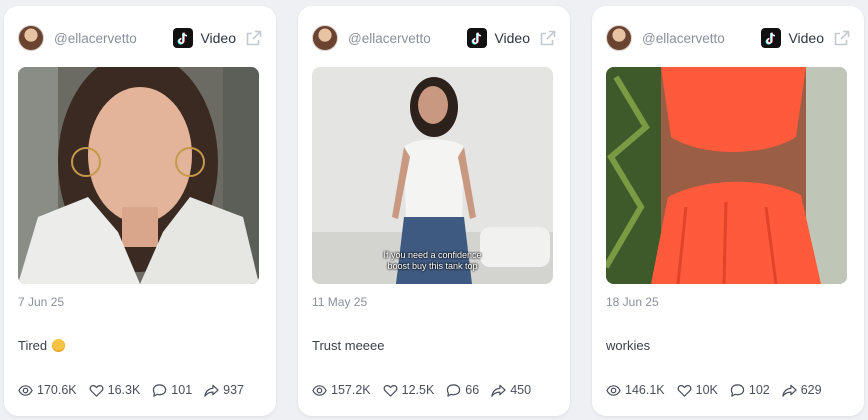 The height and width of the screenshot is (420, 868). Describe the element at coordinates (182, 390) in the screenshot. I see `comments-count: 101` at that location.